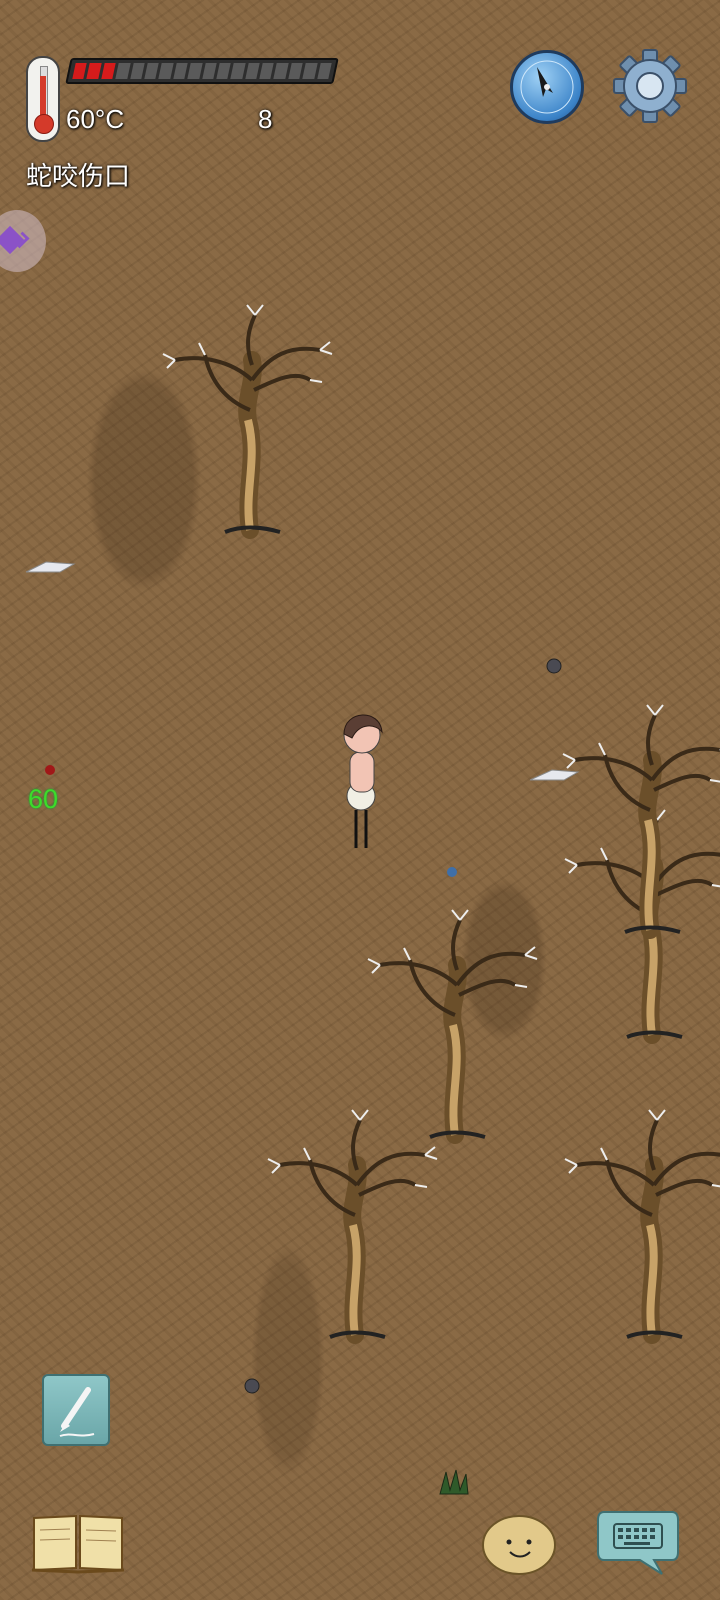 This screenshot has width=720, height=1600. I want to click on blue-pebble, so click(452, 872).